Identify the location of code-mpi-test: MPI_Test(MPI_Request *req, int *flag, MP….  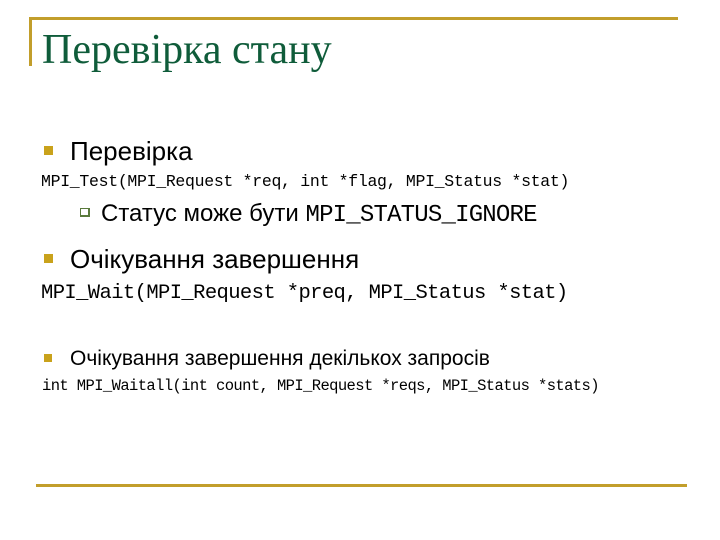
(305, 181).